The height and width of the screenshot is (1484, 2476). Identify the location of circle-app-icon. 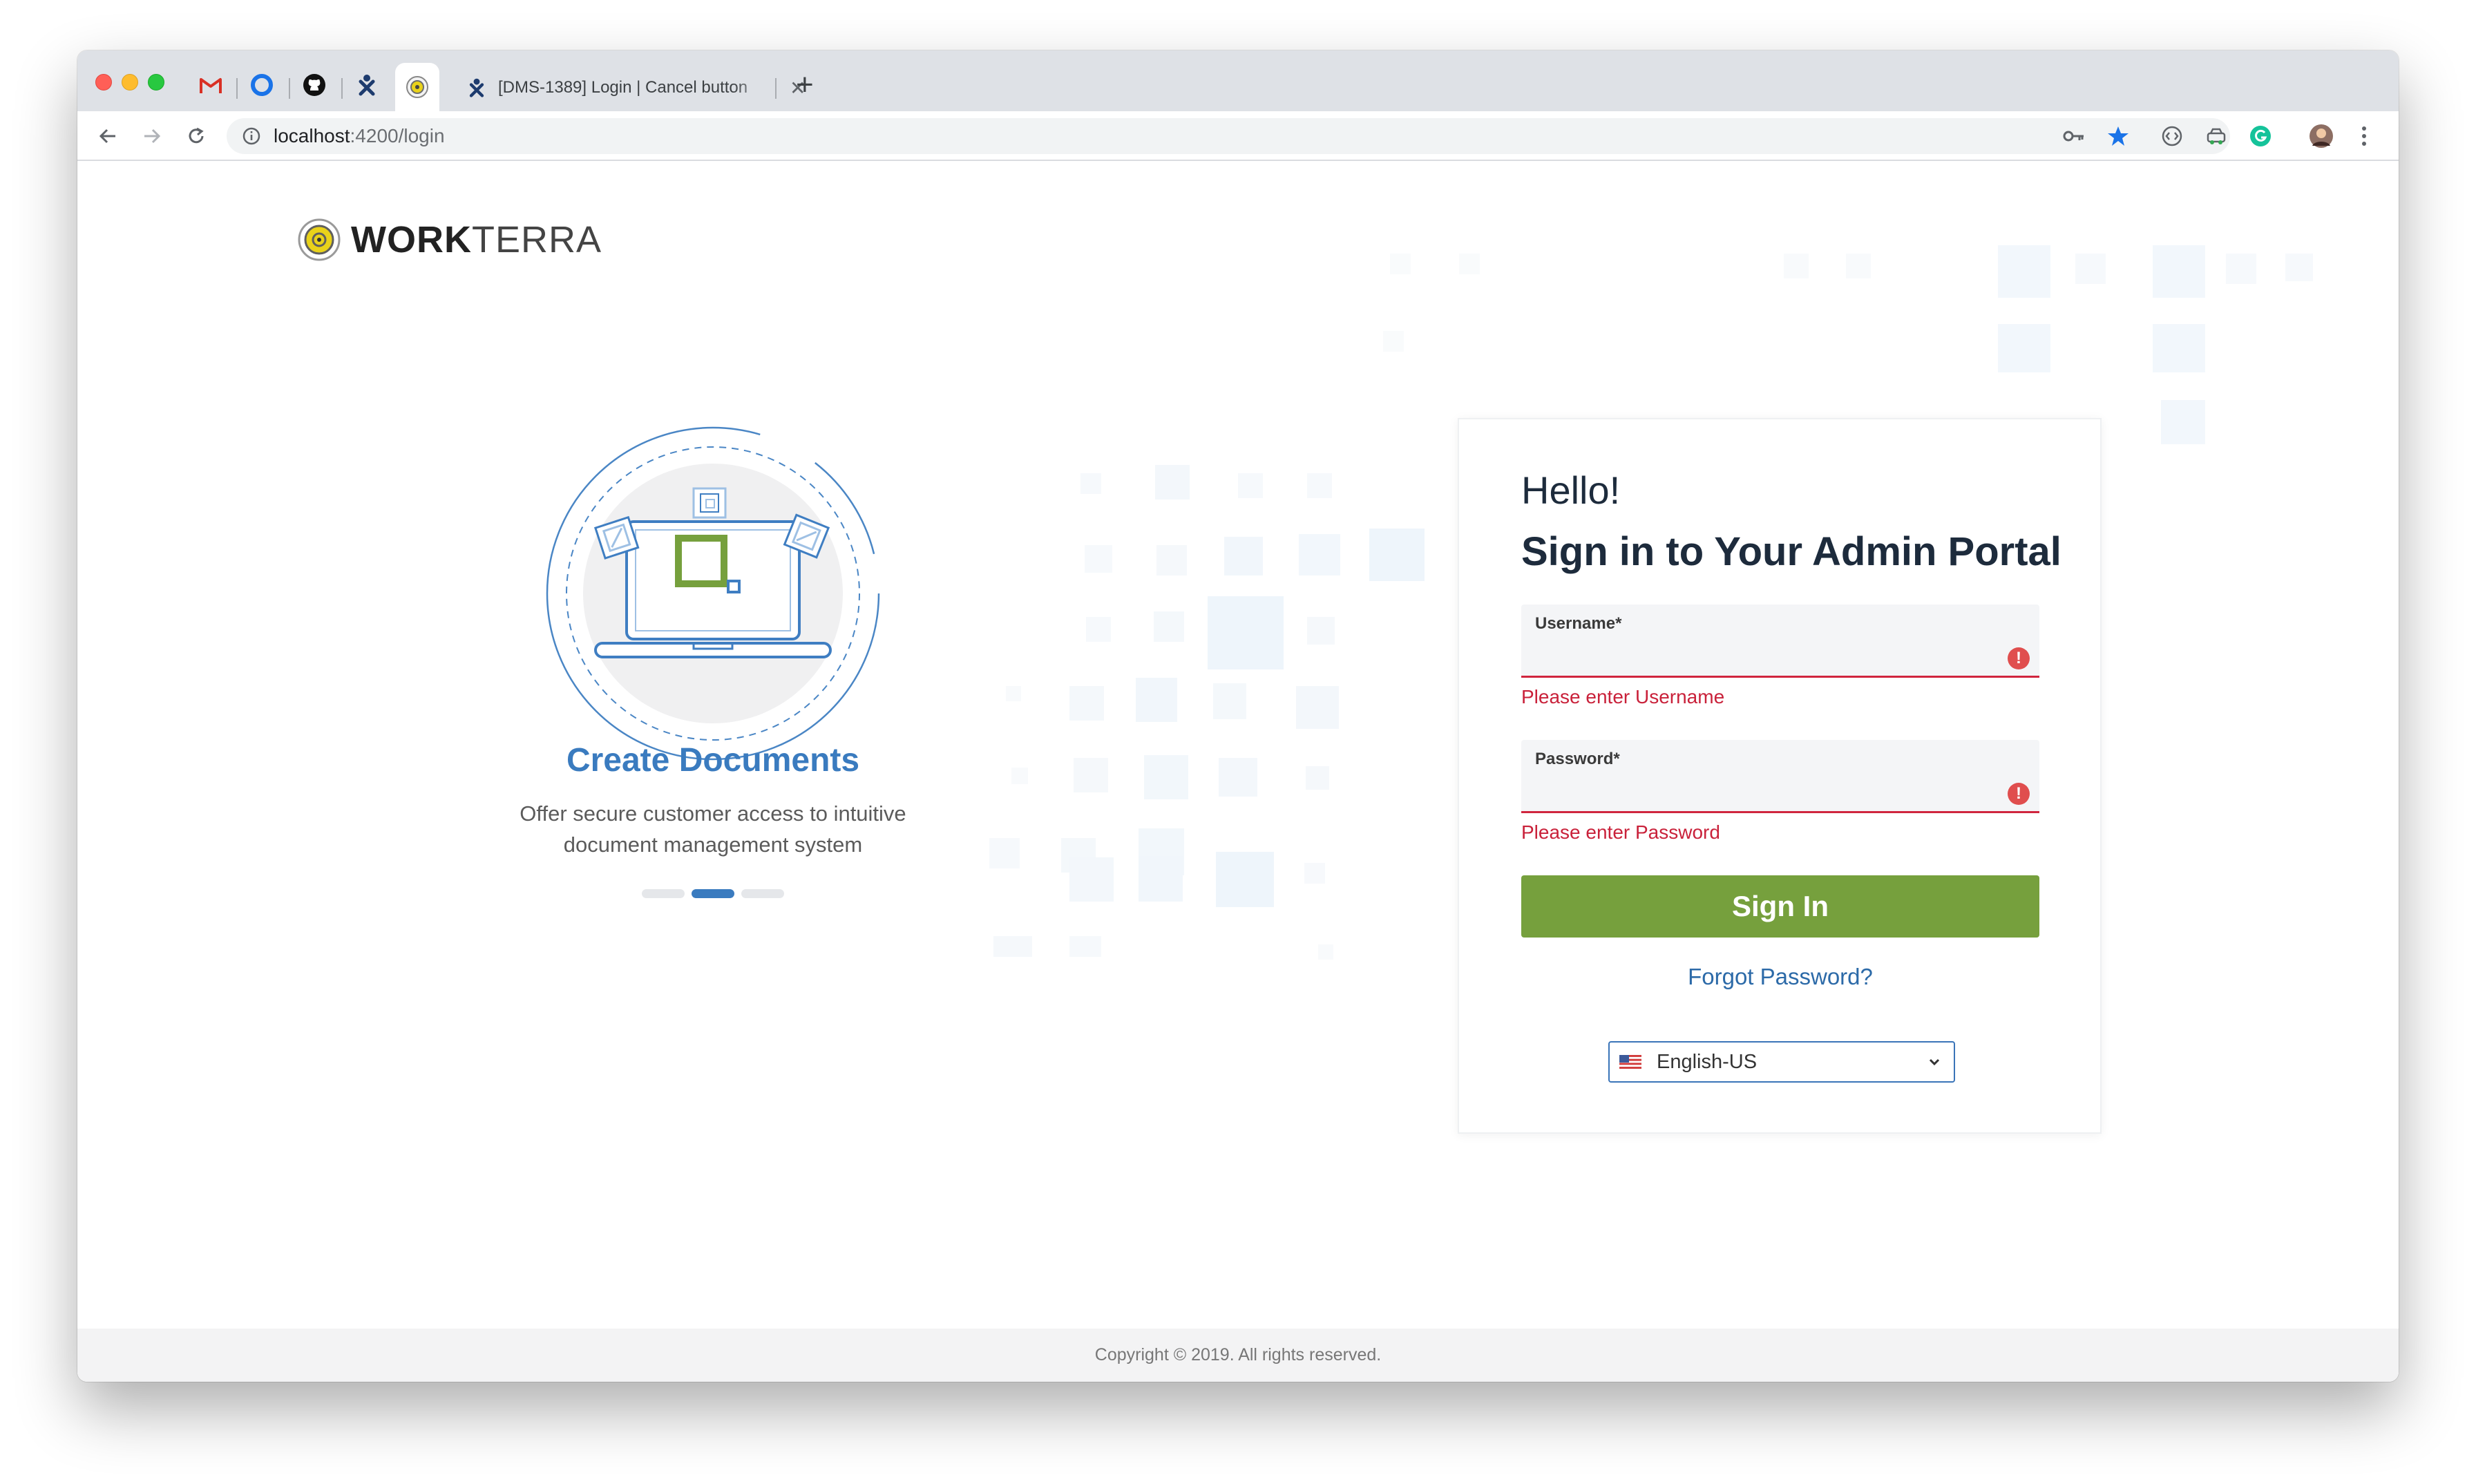
(262, 85).